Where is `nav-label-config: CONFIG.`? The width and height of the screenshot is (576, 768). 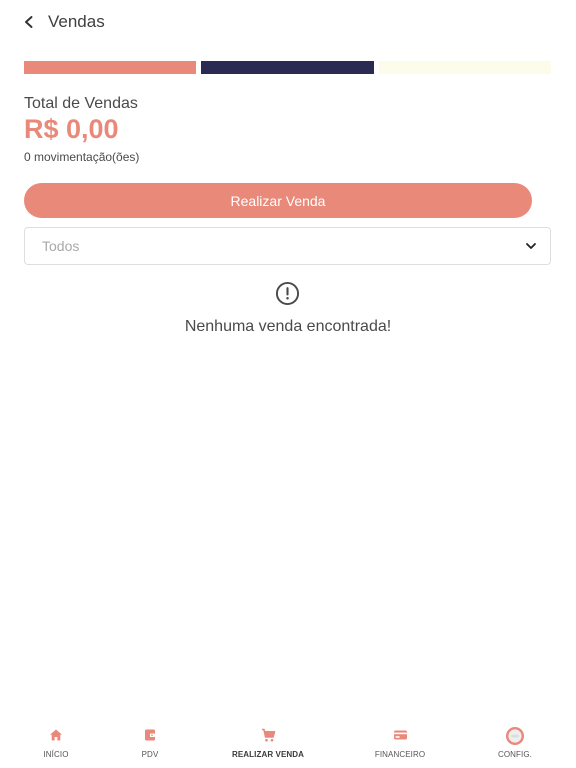 nav-label-config: CONFIG. is located at coordinates (515, 754).